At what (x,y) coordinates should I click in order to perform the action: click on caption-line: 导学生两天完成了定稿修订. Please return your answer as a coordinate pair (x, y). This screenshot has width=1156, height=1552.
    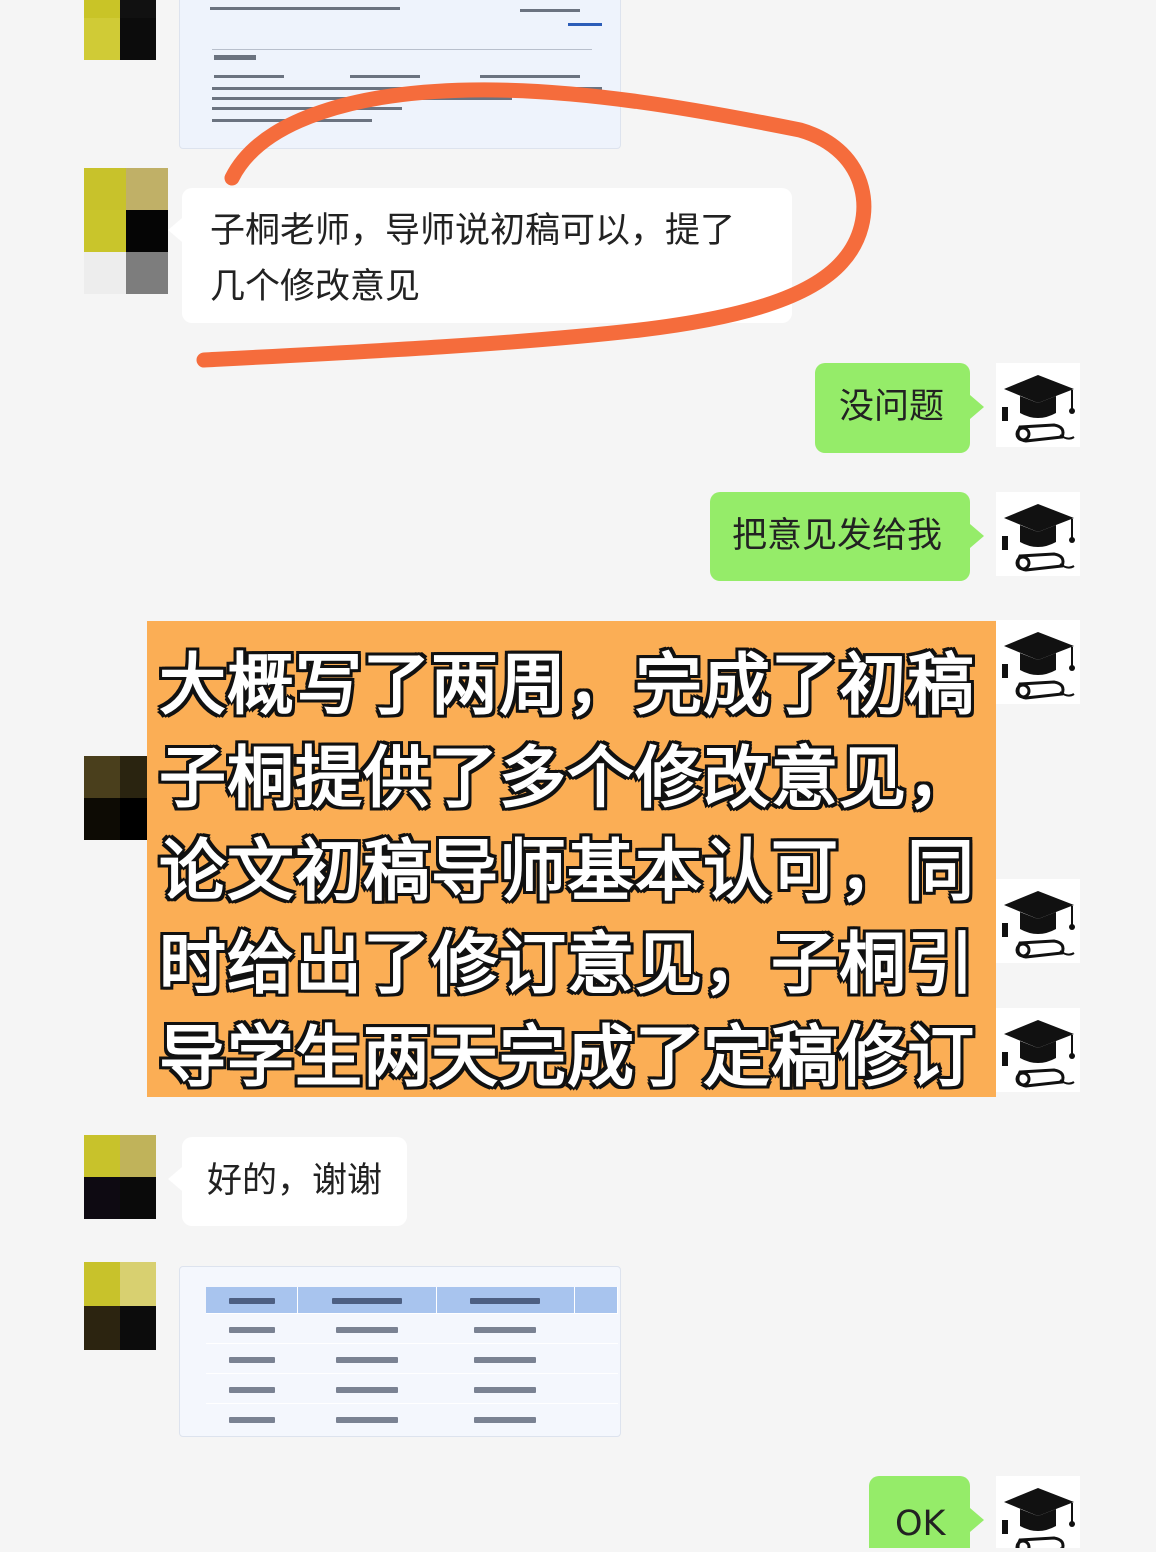
    Looking at the image, I should click on (567, 1057).